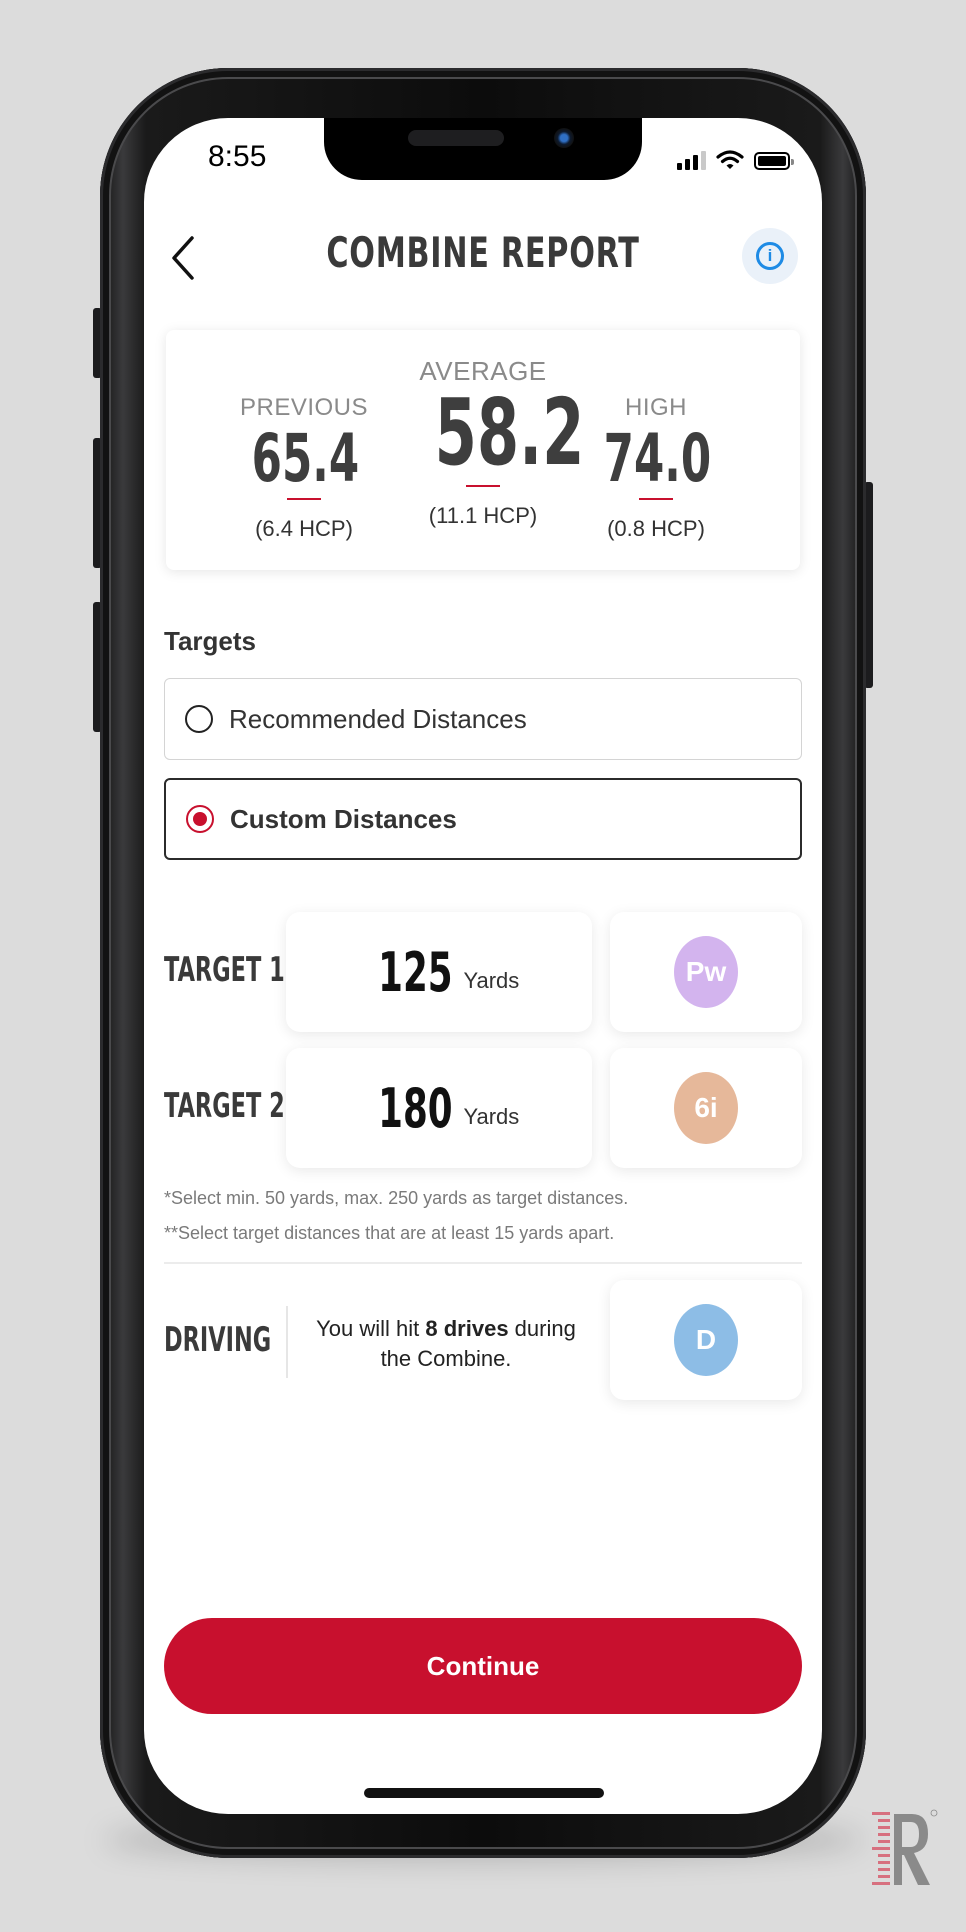  Describe the element at coordinates (305, 458) in the screenshot. I see `previous-value: 65.4` at that location.